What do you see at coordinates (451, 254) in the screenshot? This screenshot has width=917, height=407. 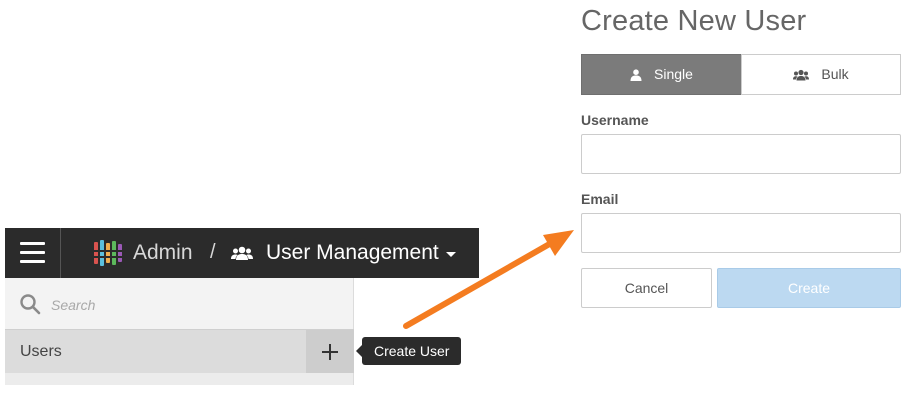 I see `chevron-down-icon` at bounding box center [451, 254].